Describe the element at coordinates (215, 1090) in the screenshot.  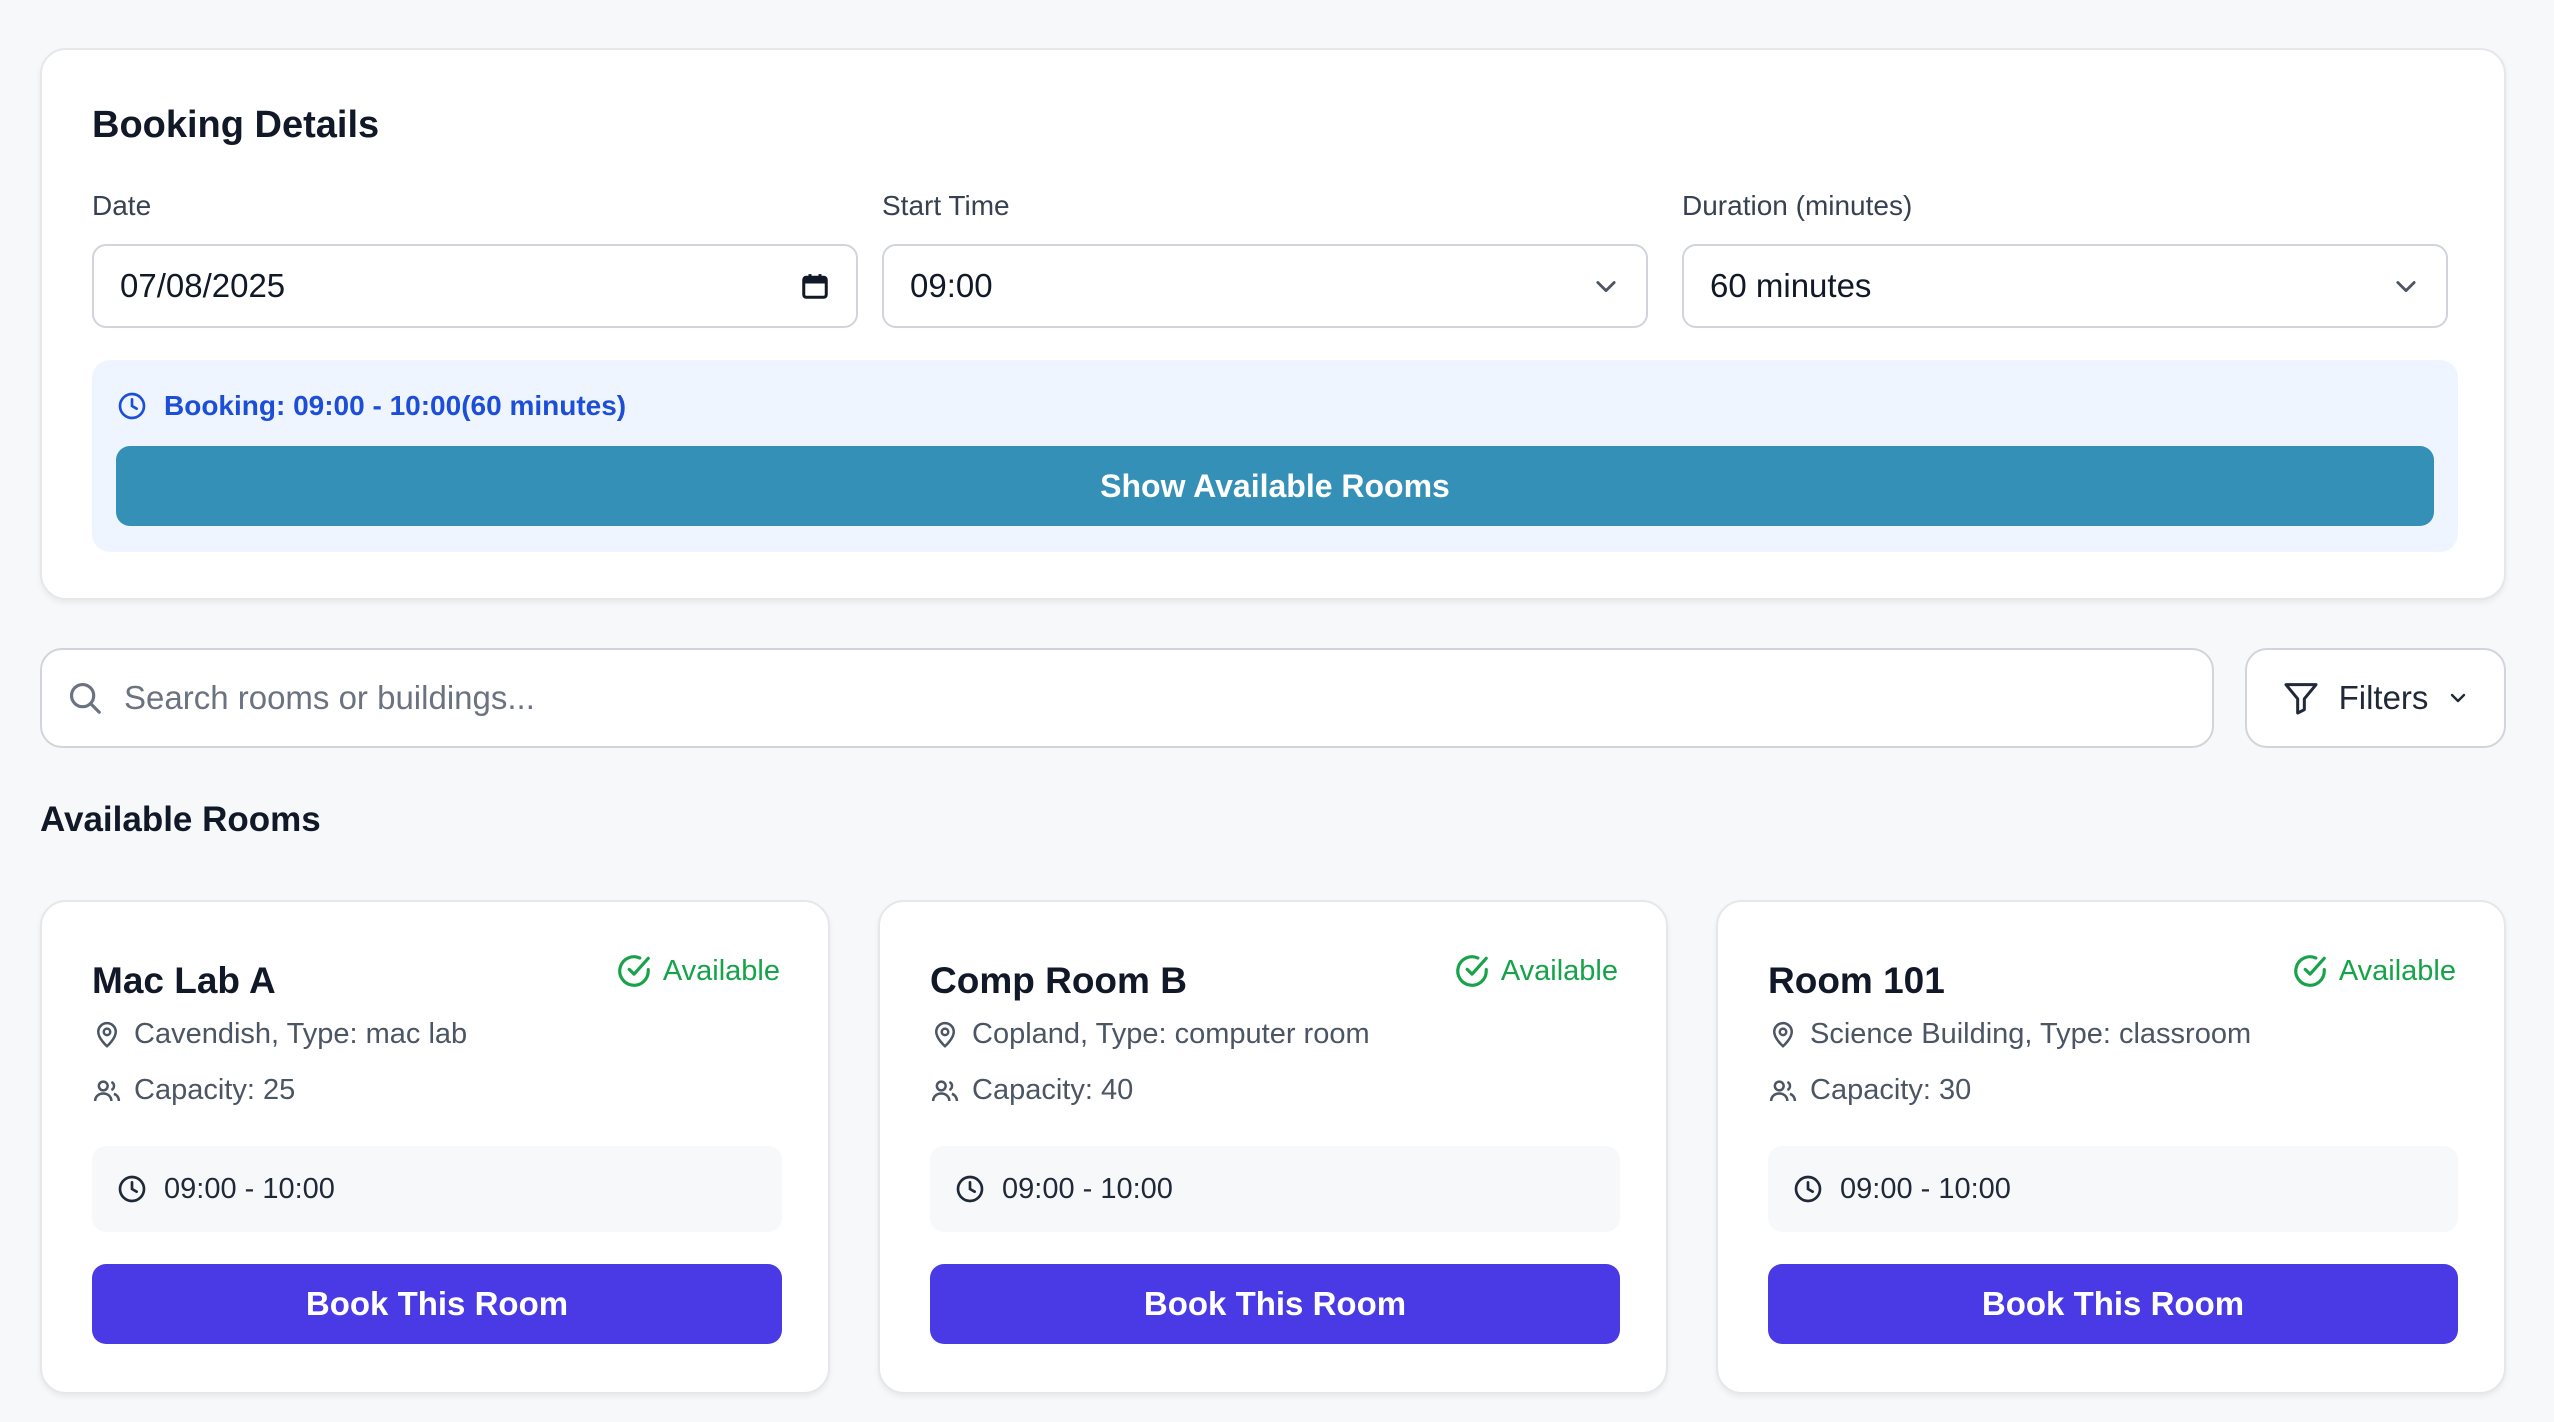
I see `room-capacity-text: Capacity: 25` at that location.